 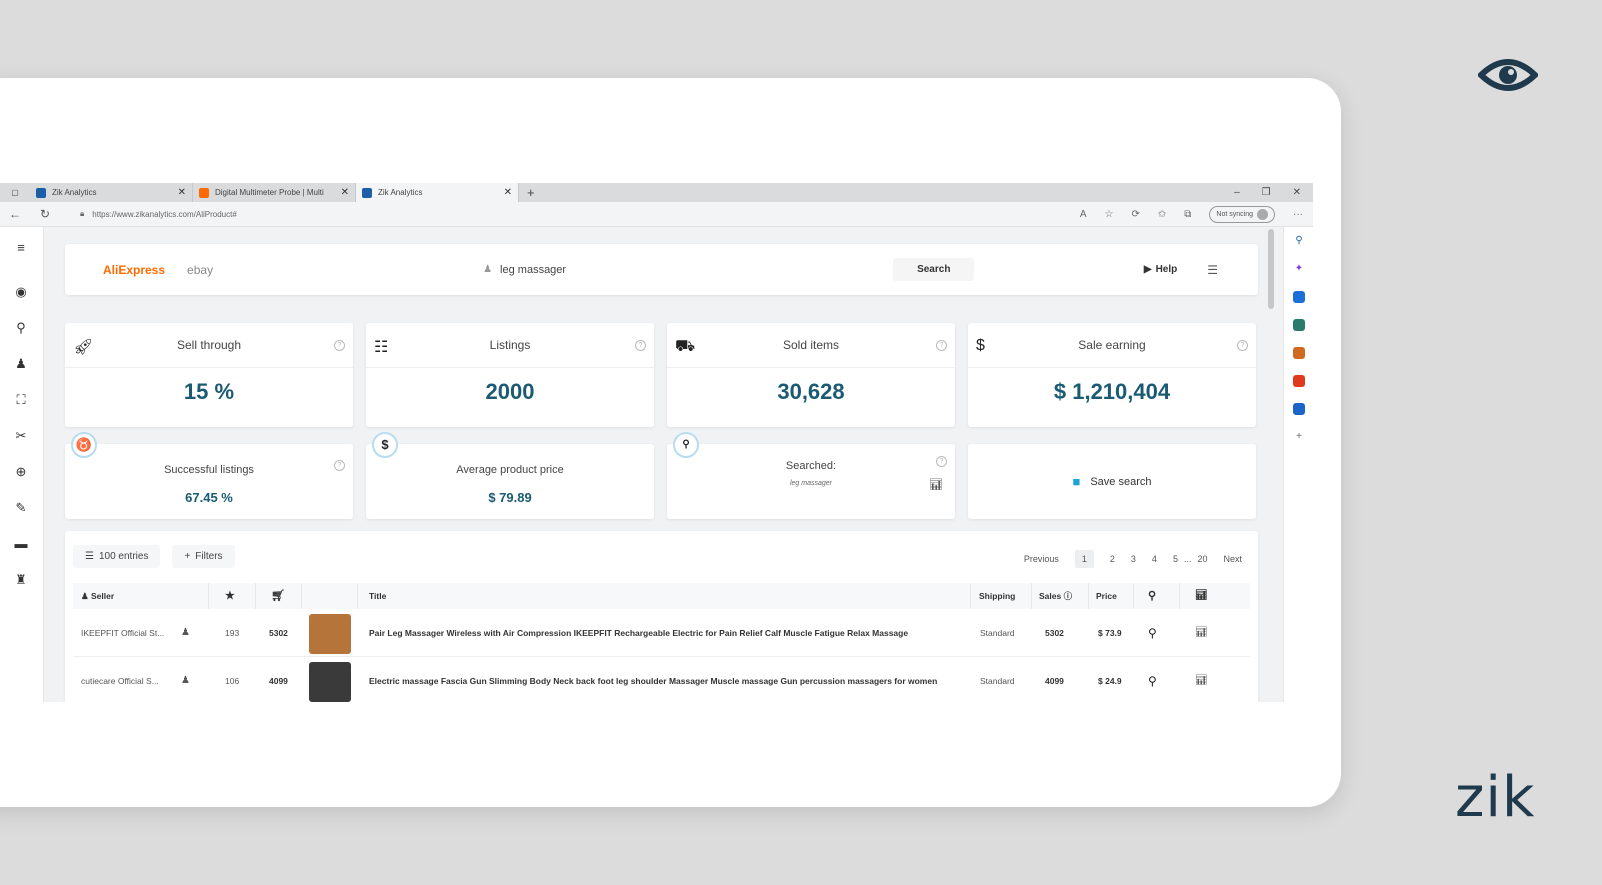 What do you see at coordinates (21, 436) in the screenshot?
I see `tools-icon: ✂` at bounding box center [21, 436].